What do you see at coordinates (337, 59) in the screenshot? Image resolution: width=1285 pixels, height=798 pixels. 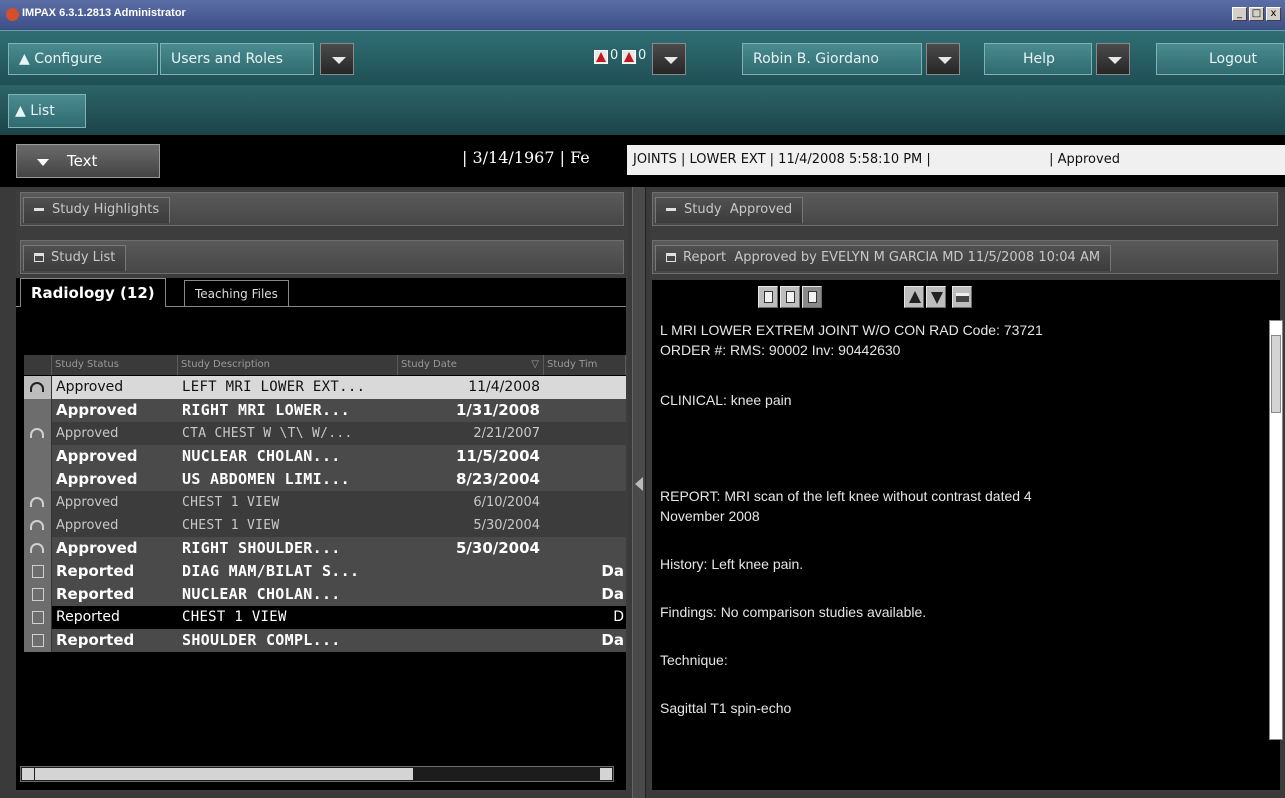 I see `users-roles-dropdown` at bounding box center [337, 59].